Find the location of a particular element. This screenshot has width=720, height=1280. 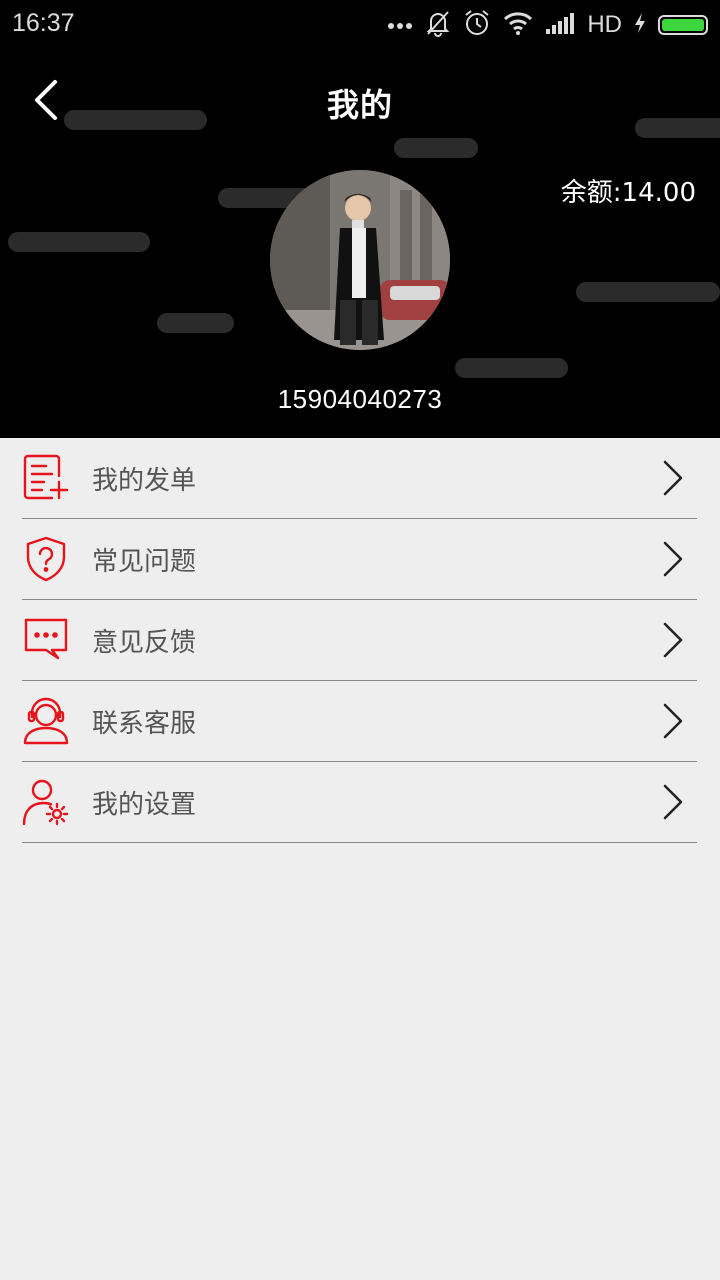

phone-number: 15904040273 is located at coordinates (360, 399).